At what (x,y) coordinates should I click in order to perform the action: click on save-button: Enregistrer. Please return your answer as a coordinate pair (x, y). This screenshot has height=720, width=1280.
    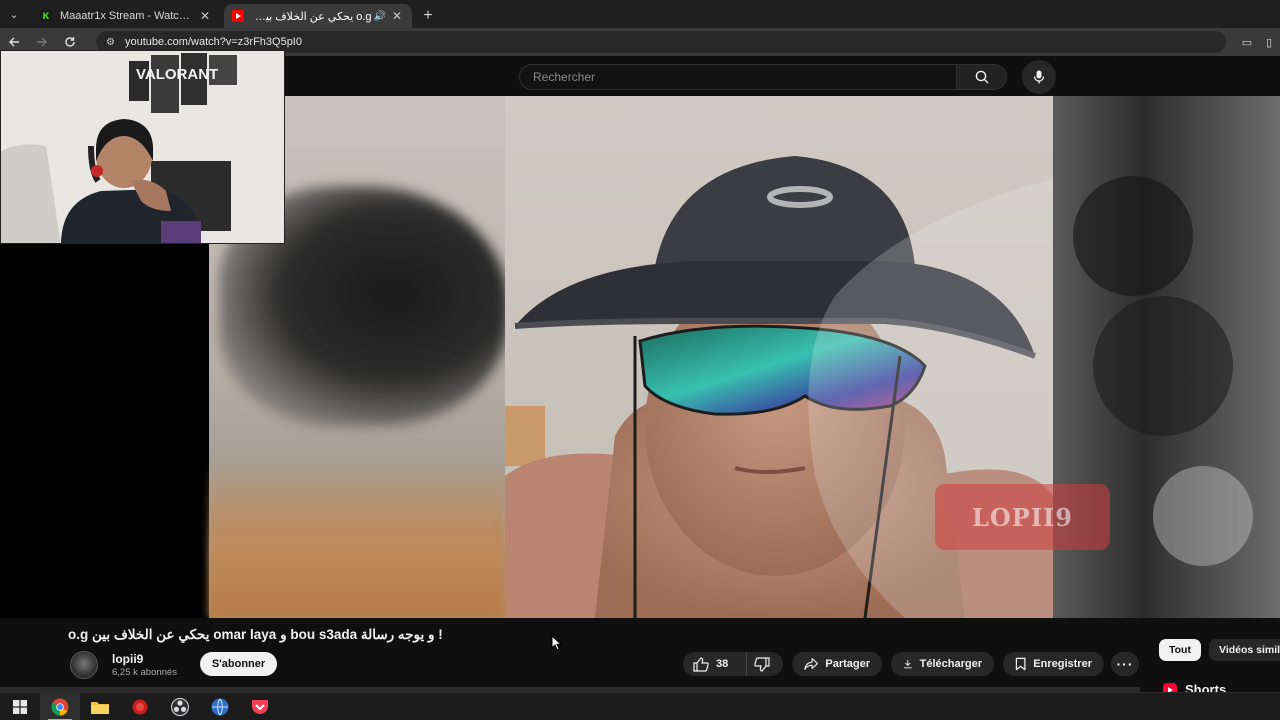
    Looking at the image, I should click on (1053, 664).